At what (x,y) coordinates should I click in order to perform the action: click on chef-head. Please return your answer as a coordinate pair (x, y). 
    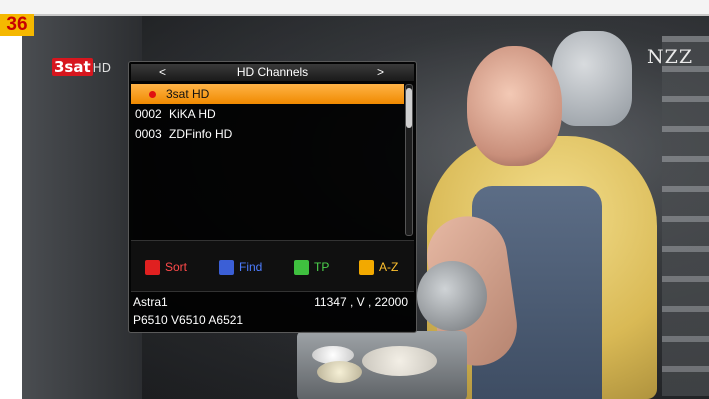
    Looking at the image, I should click on (514, 106).